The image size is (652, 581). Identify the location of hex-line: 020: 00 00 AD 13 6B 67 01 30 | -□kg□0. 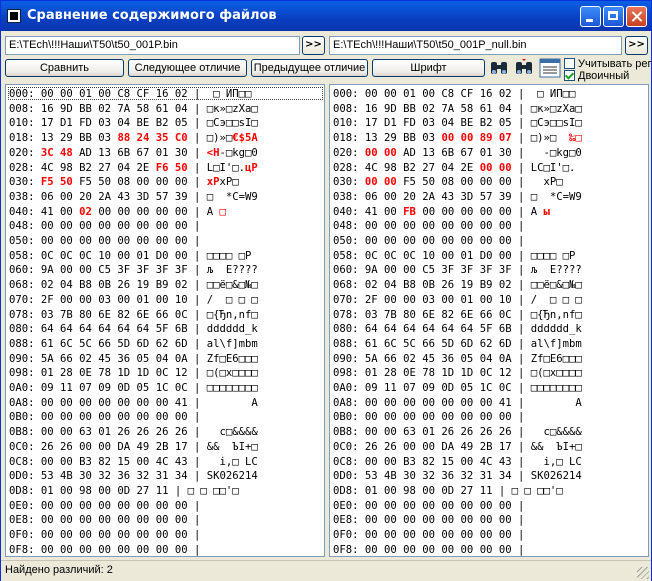
(457, 153).